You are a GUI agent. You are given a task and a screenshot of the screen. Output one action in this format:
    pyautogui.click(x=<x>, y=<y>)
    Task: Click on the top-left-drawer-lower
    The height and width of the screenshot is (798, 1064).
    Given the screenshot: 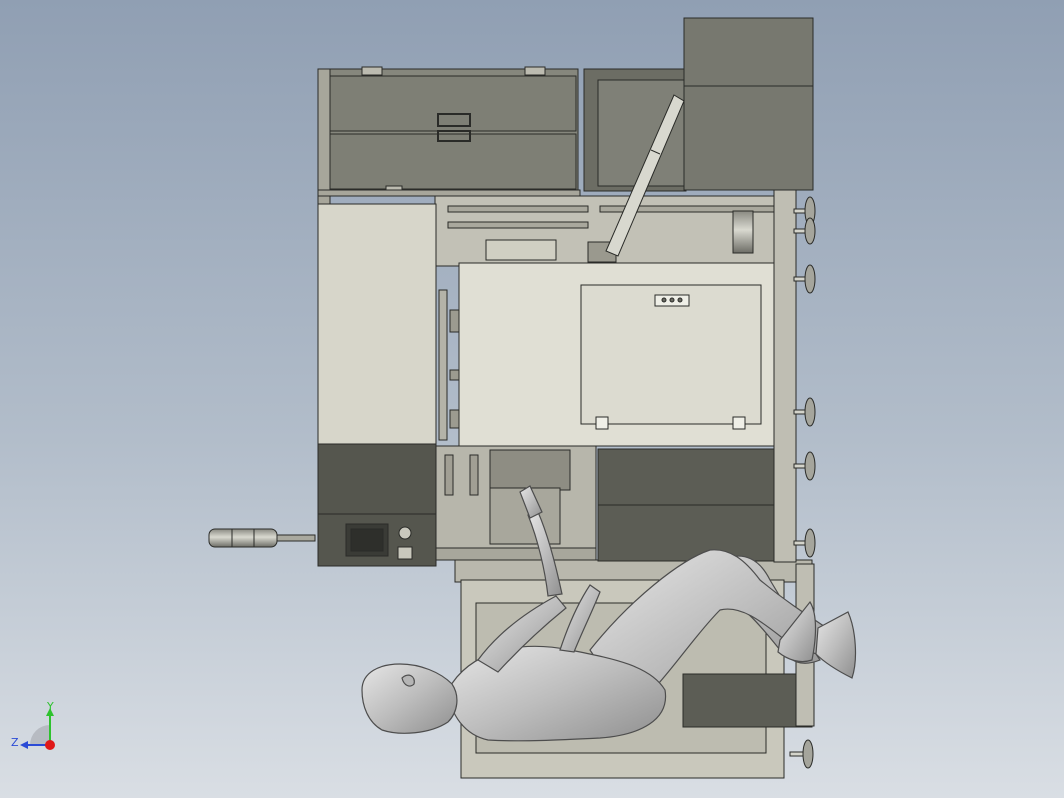 What is the action you would take?
    pyautogui.click(x=453, y=161)
    